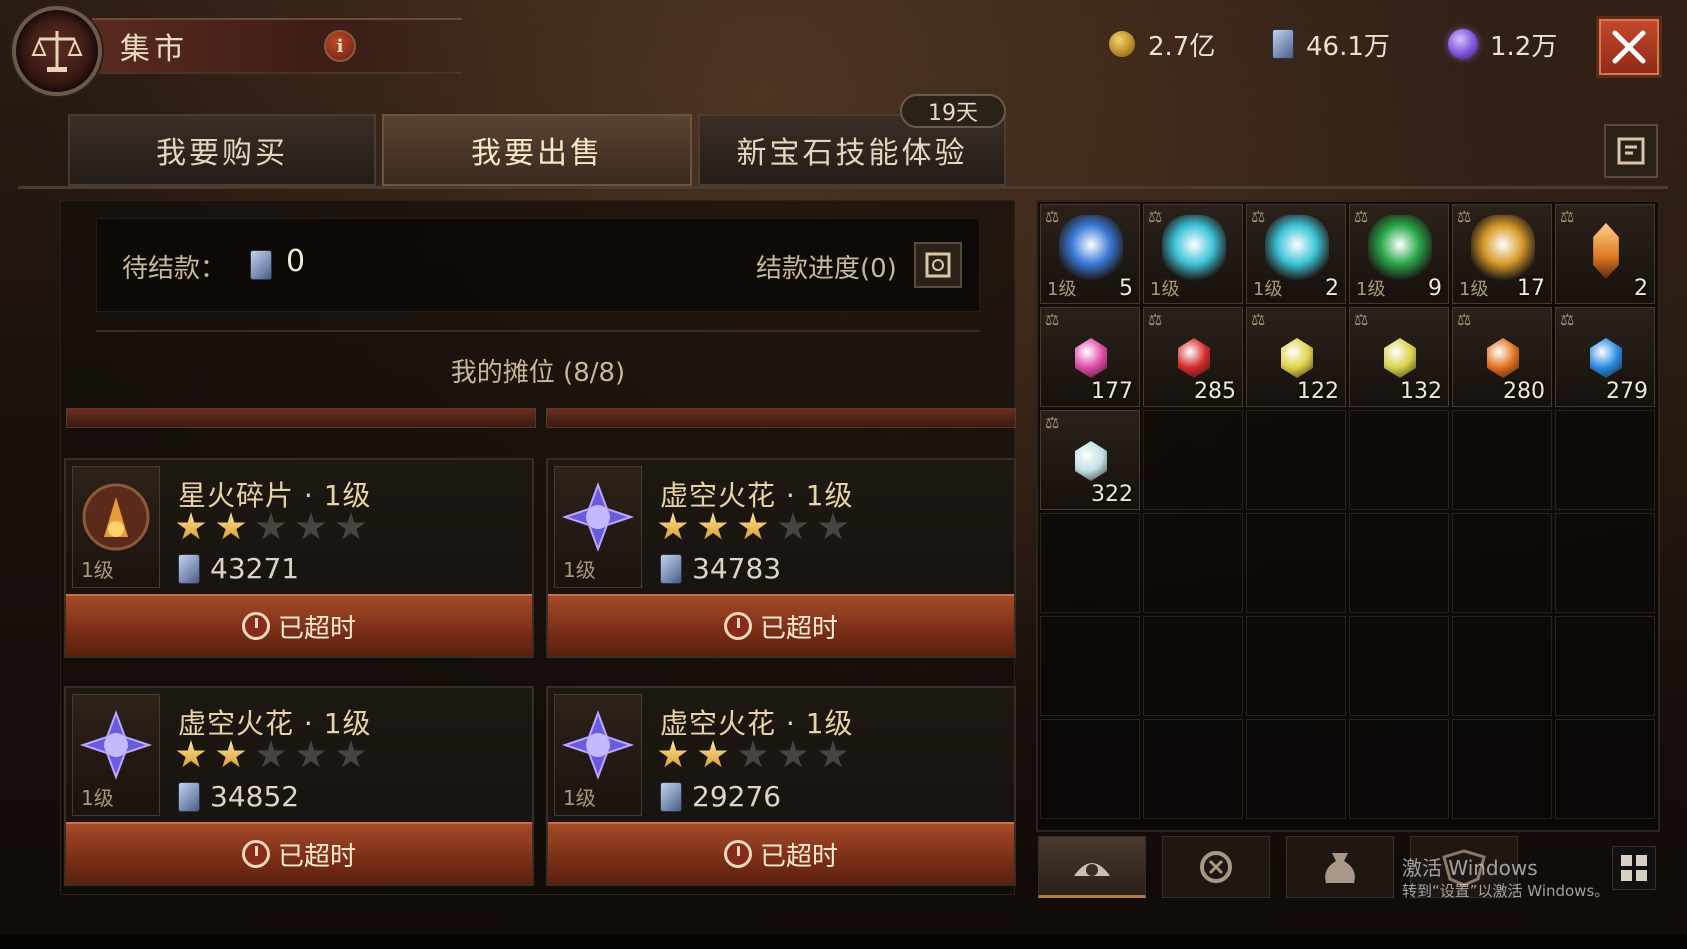 This screenshot has height=949, width=1687. What do you see at coordinates (537, 150) in the screenshot?
I see `tab-sell: 我要出售` at bounding box center [537, 150].